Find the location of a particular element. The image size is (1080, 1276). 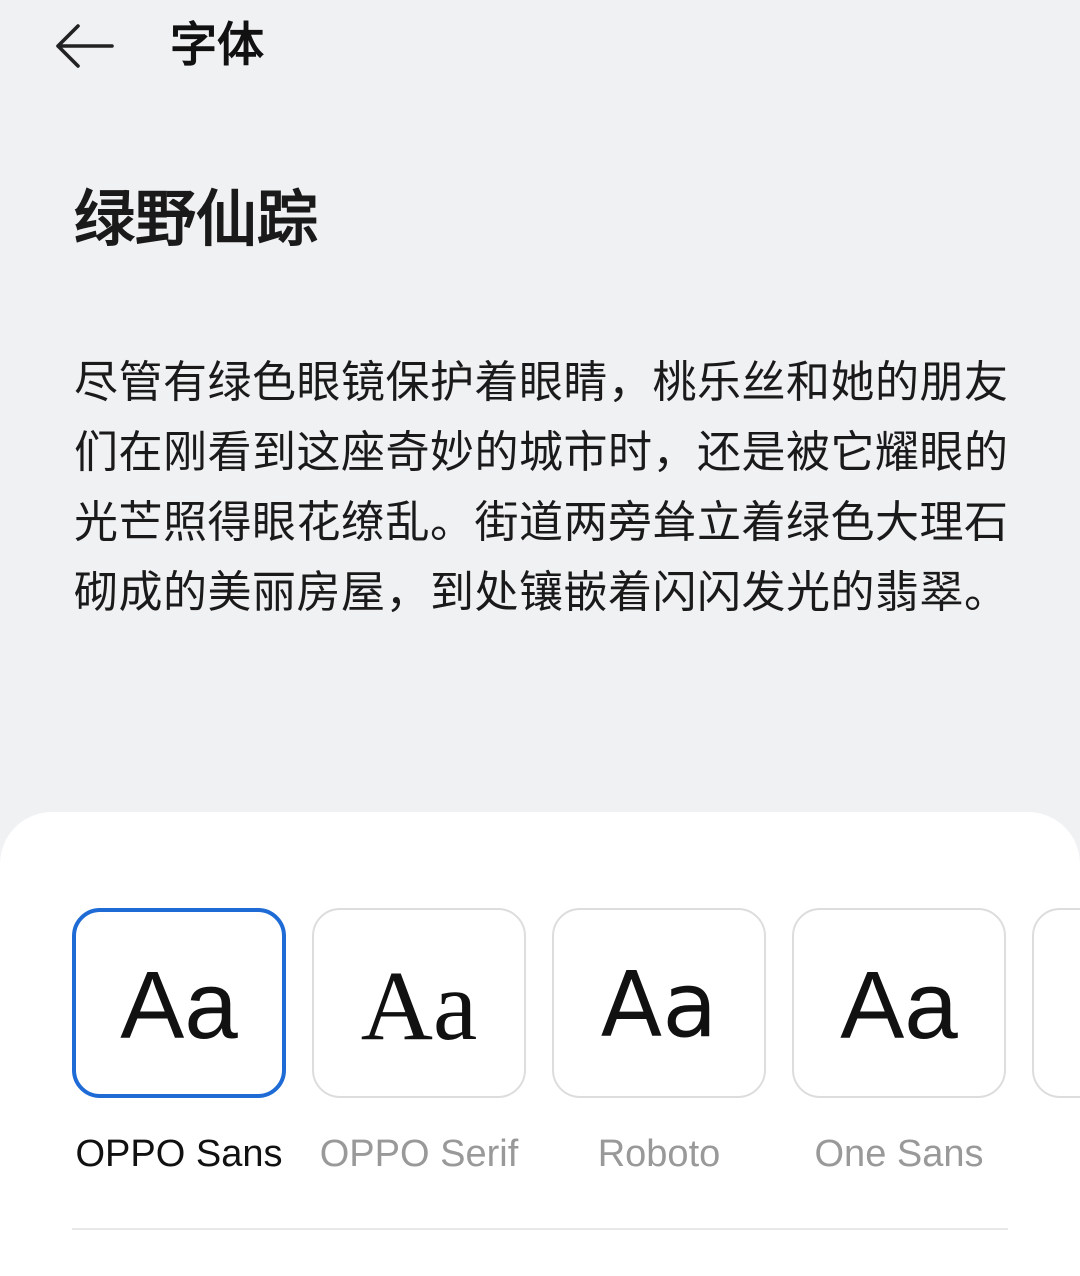

font-label: 更多 is located at coordinates (1056, 1154).